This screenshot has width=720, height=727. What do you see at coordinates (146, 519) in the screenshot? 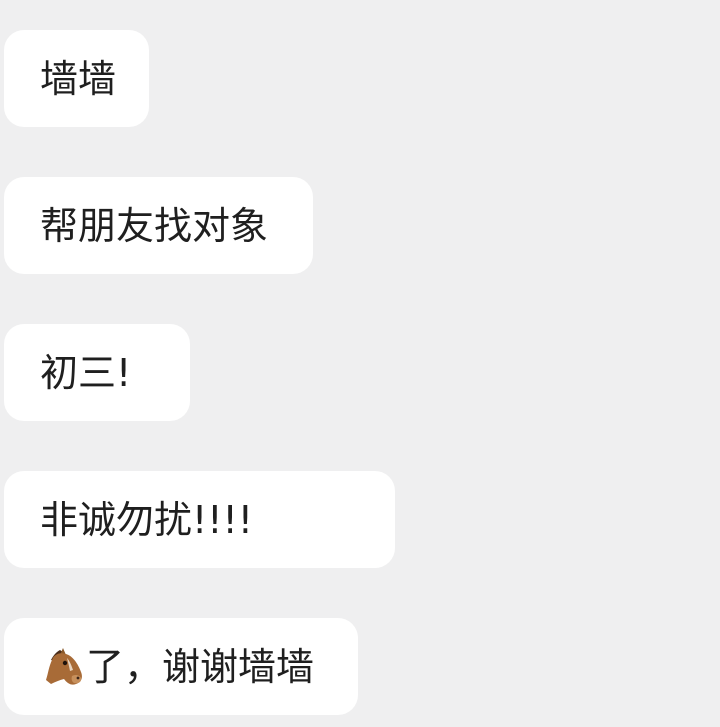
I see `message-text: 非诚勿扰!!!!` at bounding box center [146, 519].